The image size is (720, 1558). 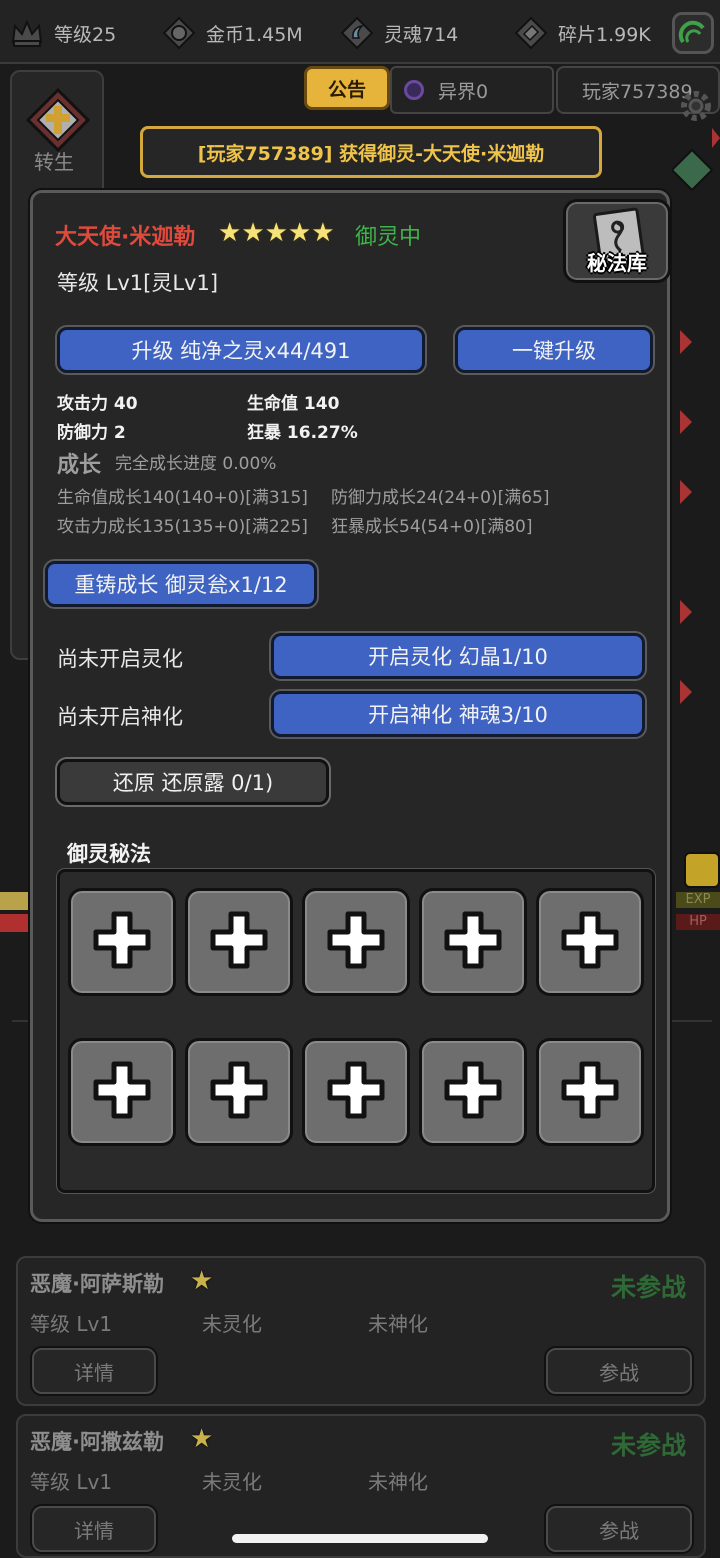 I want to click on hp-growth: 生命值成长140(140+0)[满315], so click(x=182, y=498).